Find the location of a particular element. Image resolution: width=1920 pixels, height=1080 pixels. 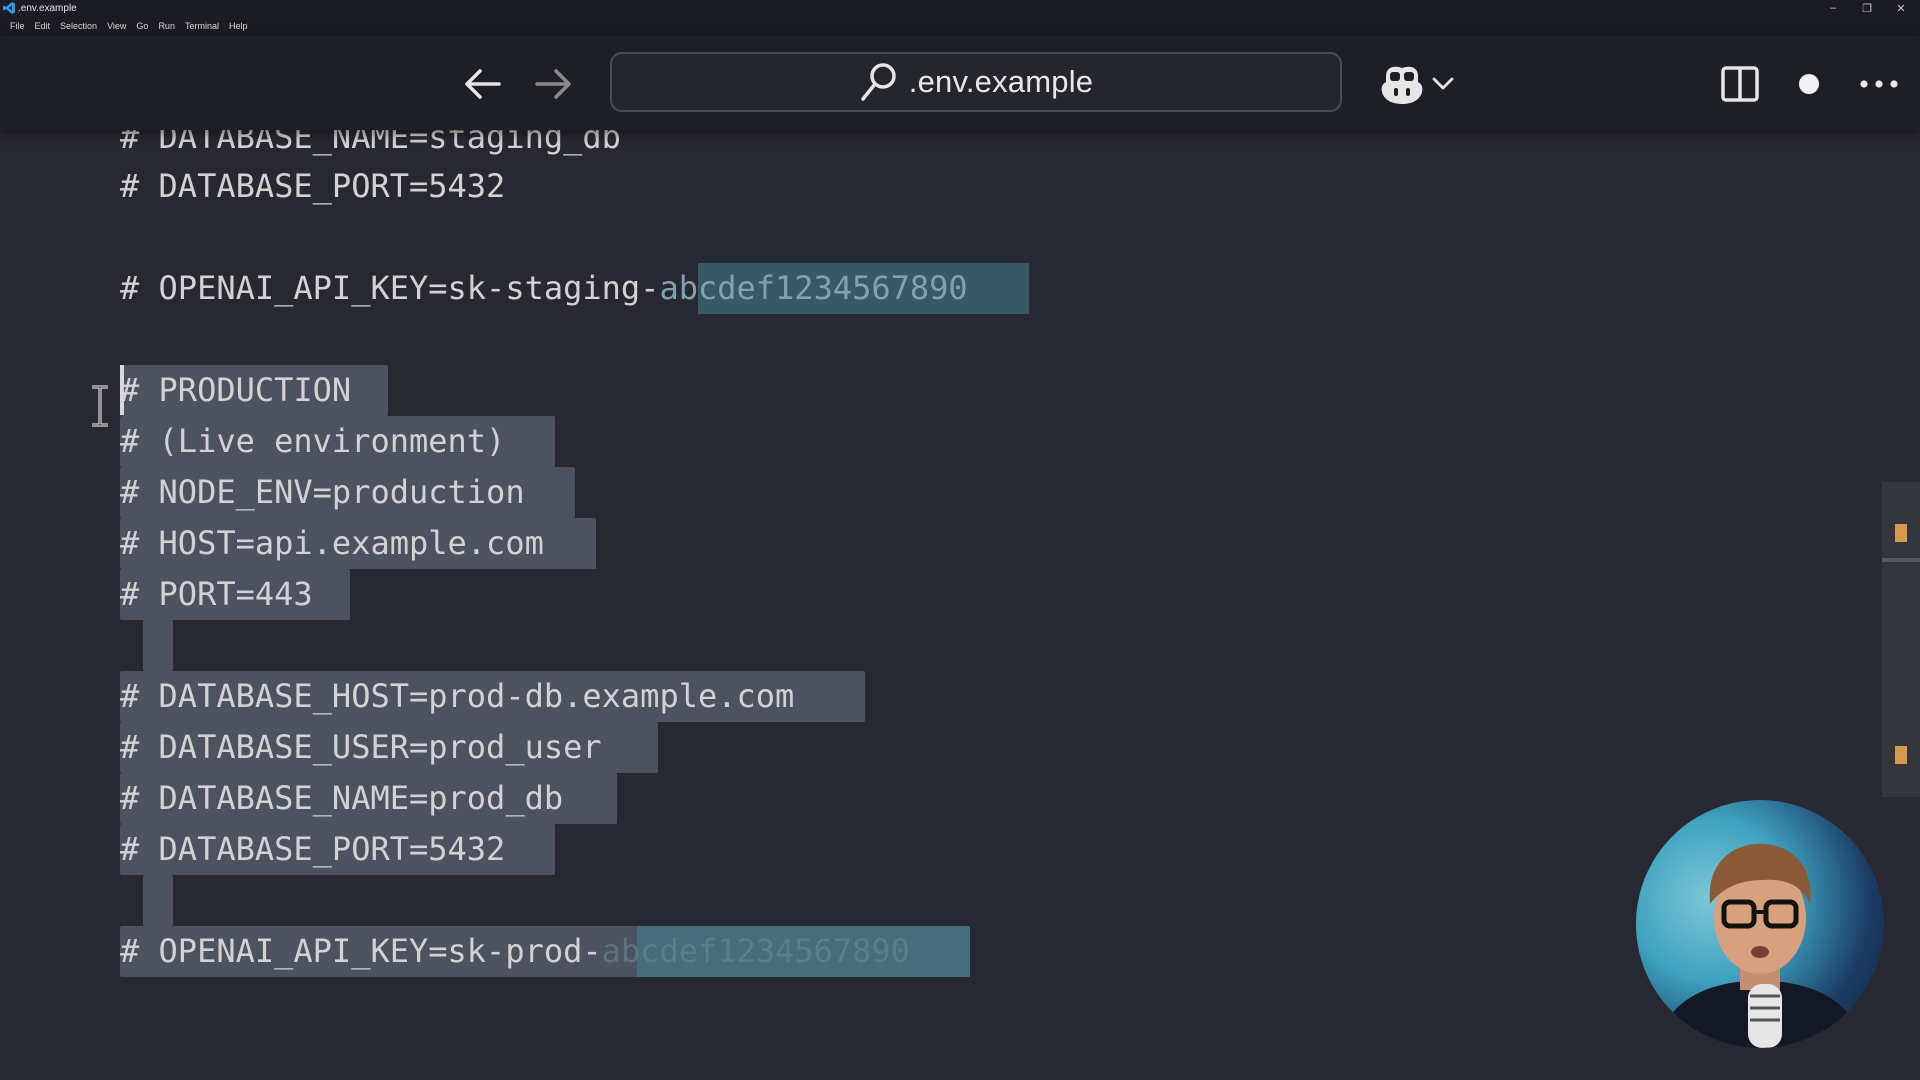

scrollbar-position-line is located at coordinates (1901, 560).